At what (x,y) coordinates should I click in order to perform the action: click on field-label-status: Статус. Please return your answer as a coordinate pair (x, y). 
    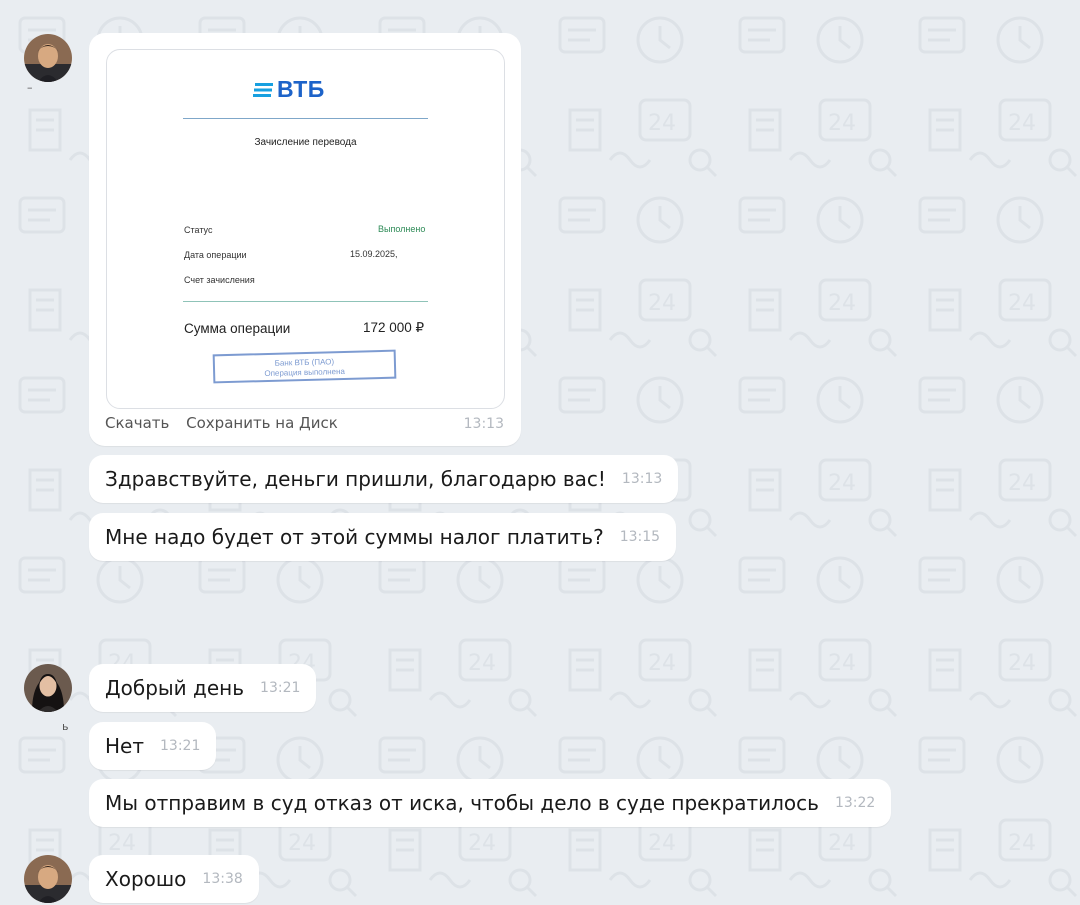
    Looking at the image, I should click on (198, 230).